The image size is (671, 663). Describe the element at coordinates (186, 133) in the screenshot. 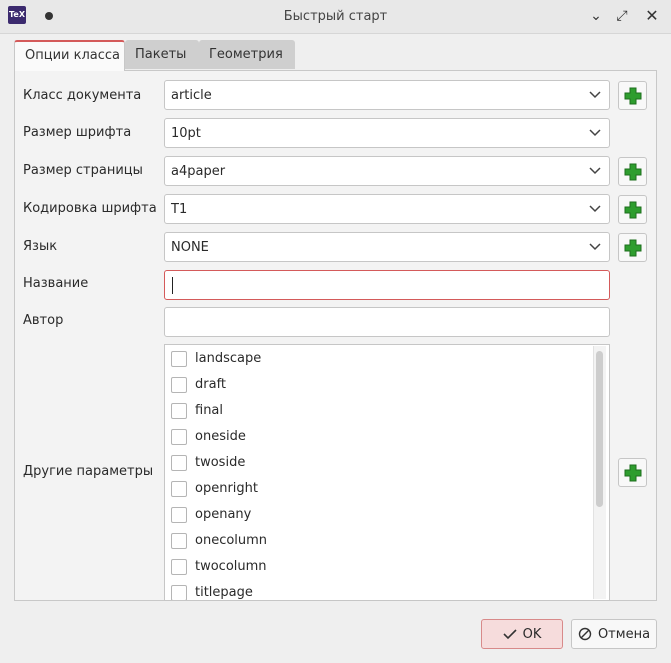

I see `font-size-value: 10pt` at that location.